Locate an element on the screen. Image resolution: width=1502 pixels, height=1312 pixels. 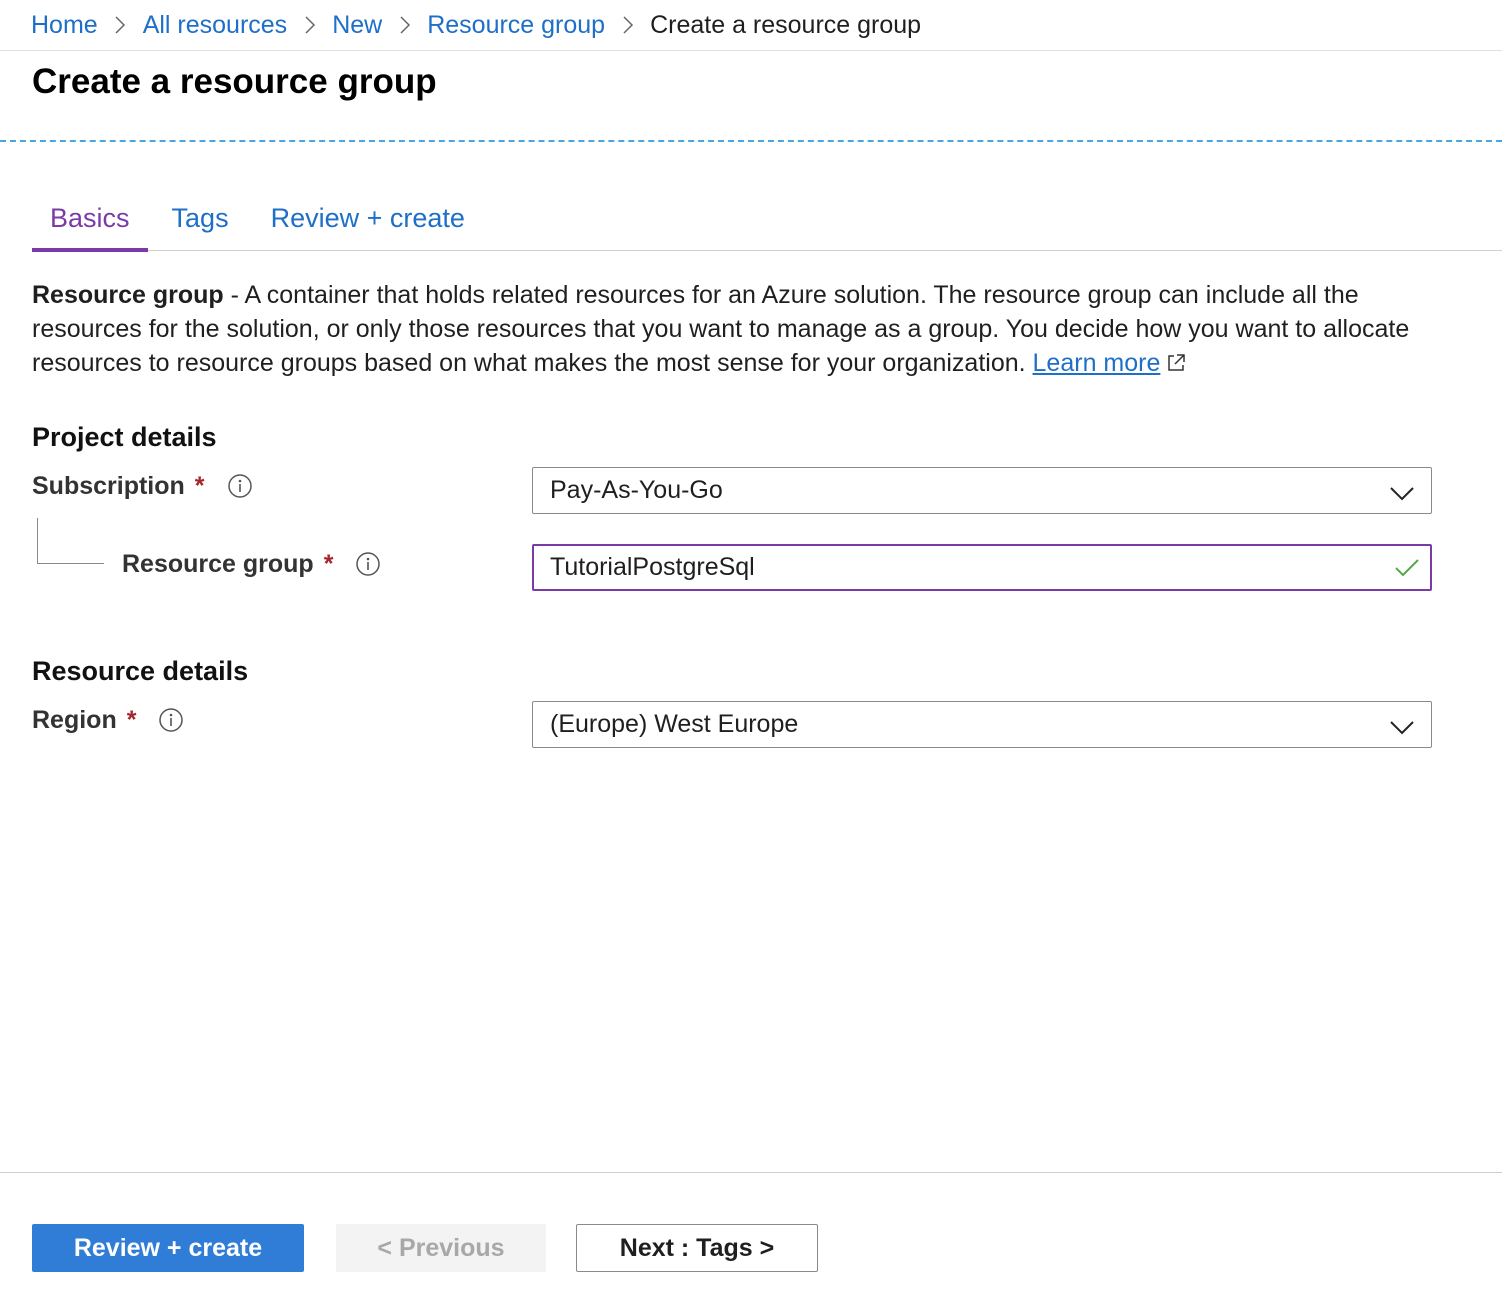
subscription-label: Subscription * is located at coordinates (142, 486).